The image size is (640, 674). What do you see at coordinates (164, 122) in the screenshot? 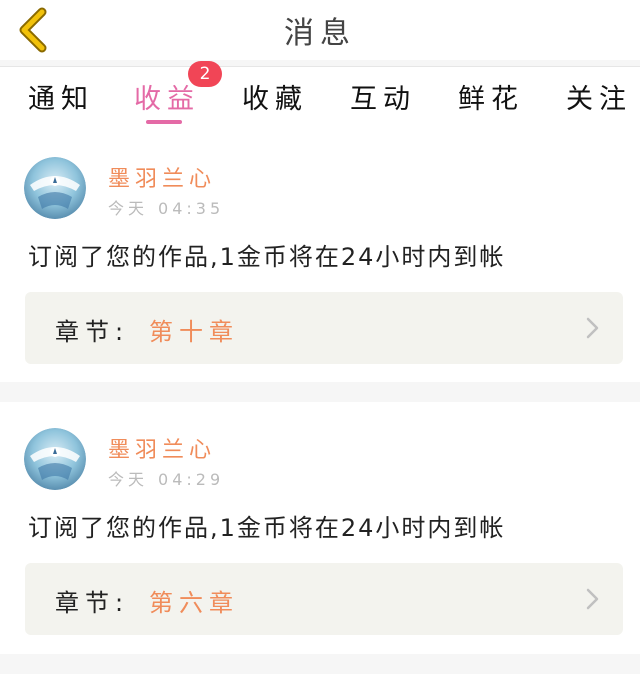
I see `active-tab-indicator` at bounding box center [164, 122].